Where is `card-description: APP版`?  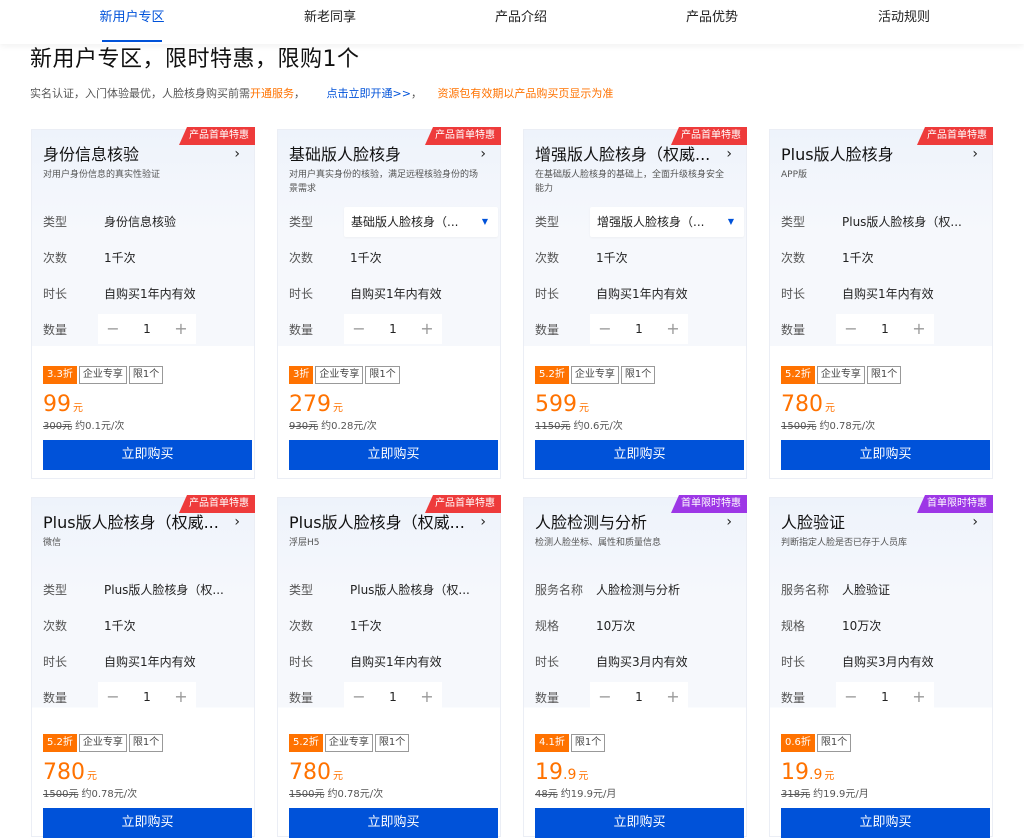
card-description: APP版 is located at coordinates (794, 175).